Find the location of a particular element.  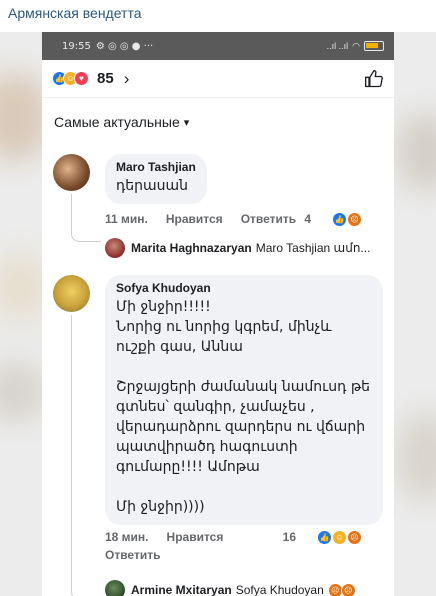

chevron-down-icon: ▾ is located at coordinates (186, 122).